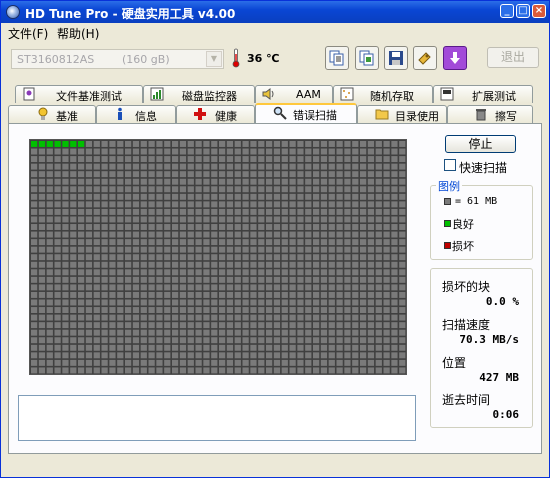  I want to click on title-bar: HD Tune Pro - 硬盘实用工具 v4.00 _ □ ×, so click(275, 12).